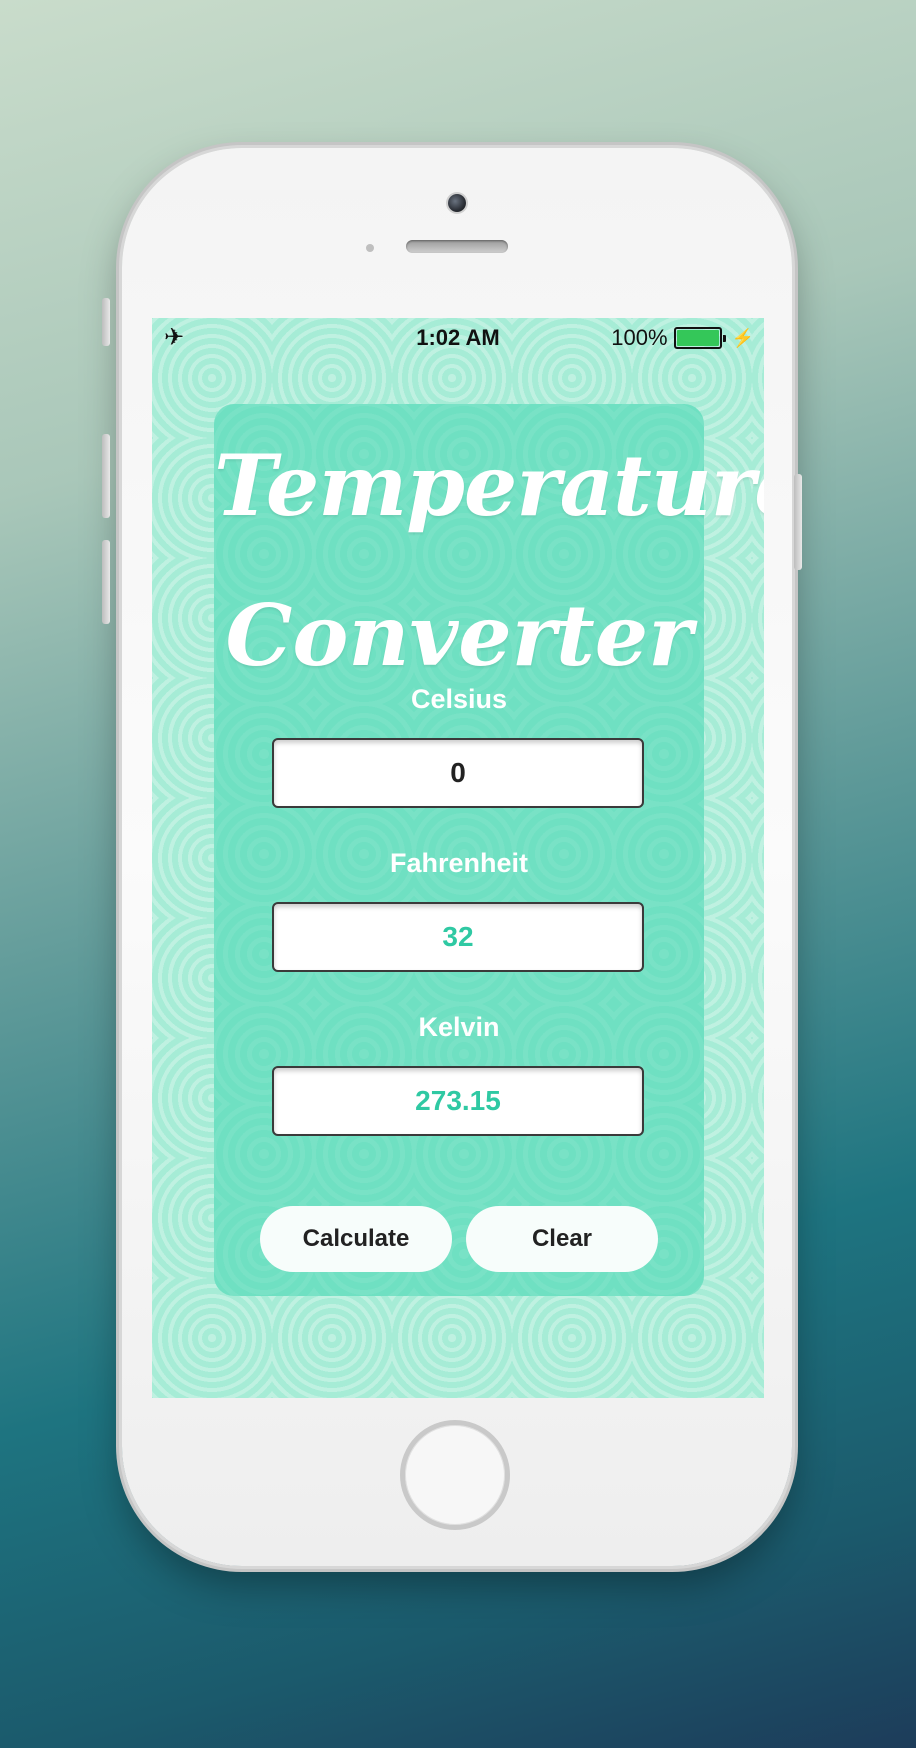 The image size is (916, 1748). What do you see at coordinates (356, 1239) in the screenshot?
I see `calculate-button: Calculate` at bounding box center [356, 1239].